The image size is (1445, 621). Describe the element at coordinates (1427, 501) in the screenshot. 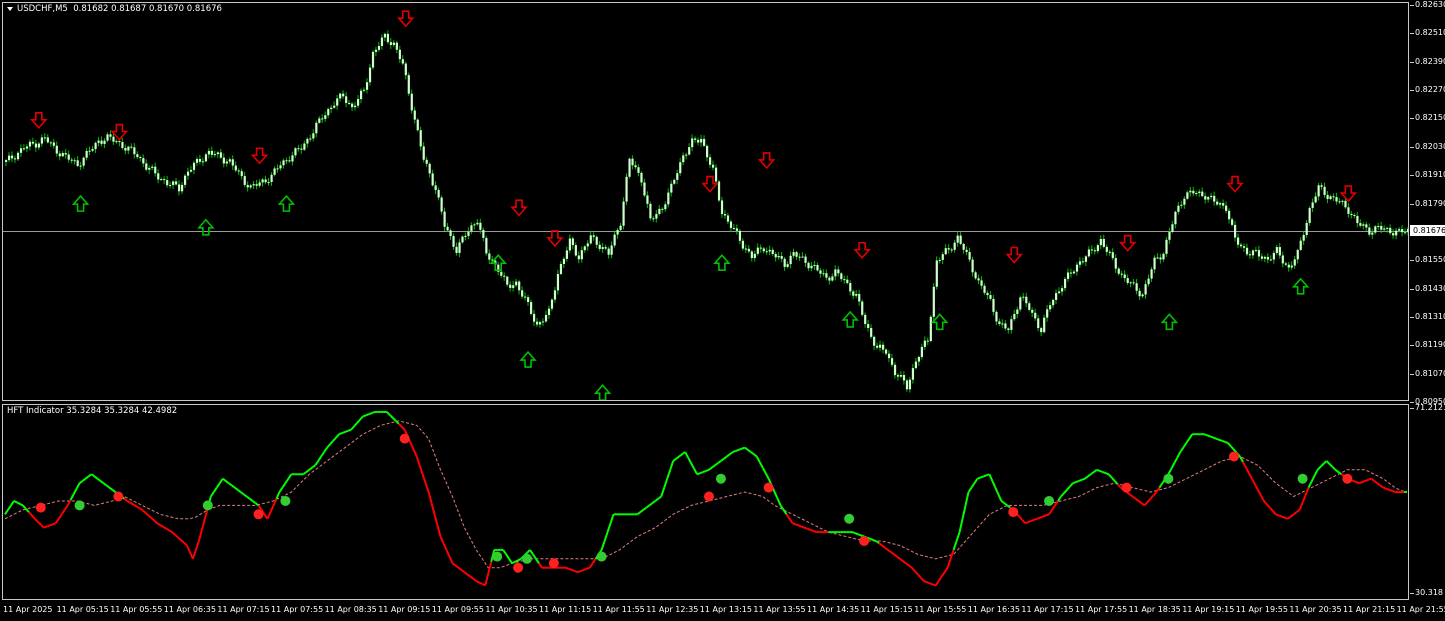

I see `indicator-axis: 71.2121 30.318` at that location.